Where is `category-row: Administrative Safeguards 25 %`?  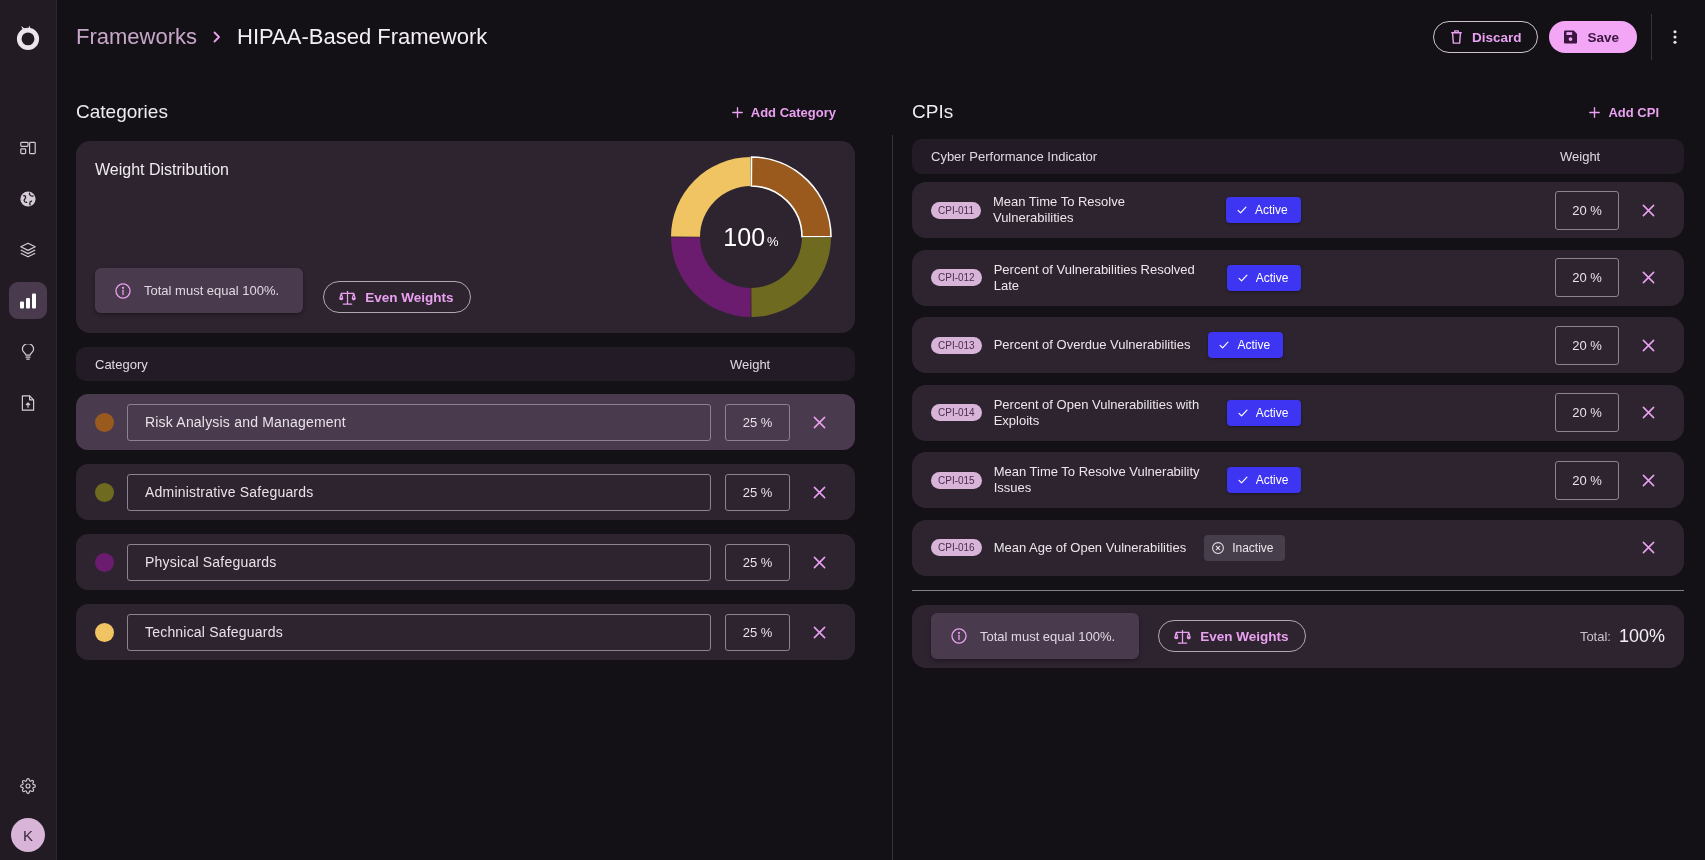
category-row: Administrative Safeguards 25 % is located at coordinates (465, 492).